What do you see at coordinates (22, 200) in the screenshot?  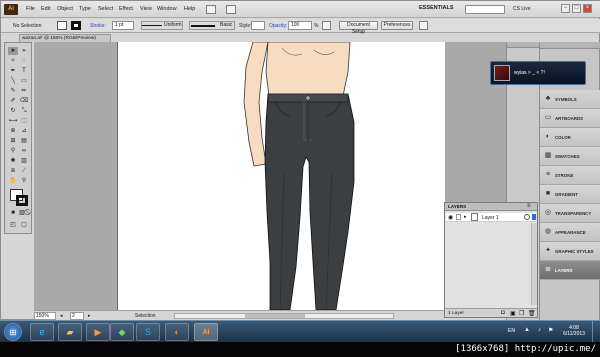 I see `stroke-color-box` at bounding box center [22, 200].